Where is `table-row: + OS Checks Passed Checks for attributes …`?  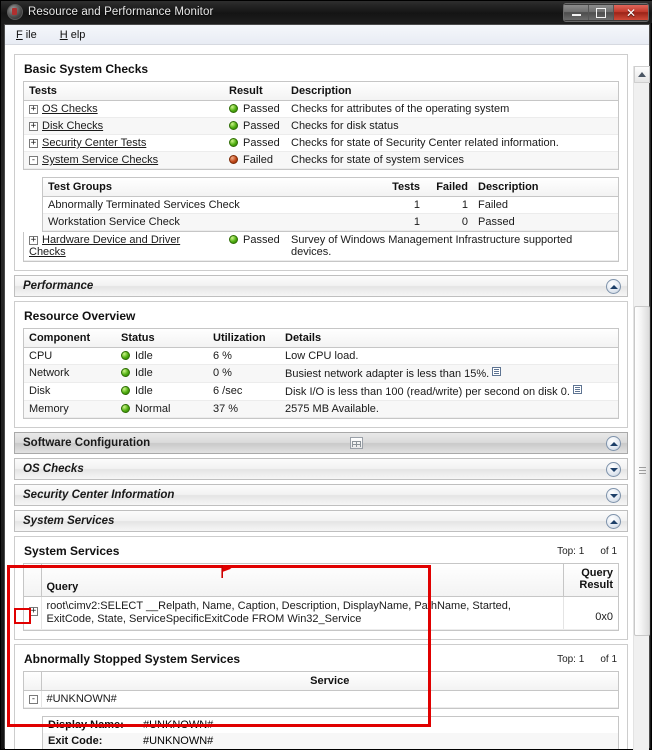
table-row: + OS Checks Passed Checks for attributes … is located at coordinates (321, 109).